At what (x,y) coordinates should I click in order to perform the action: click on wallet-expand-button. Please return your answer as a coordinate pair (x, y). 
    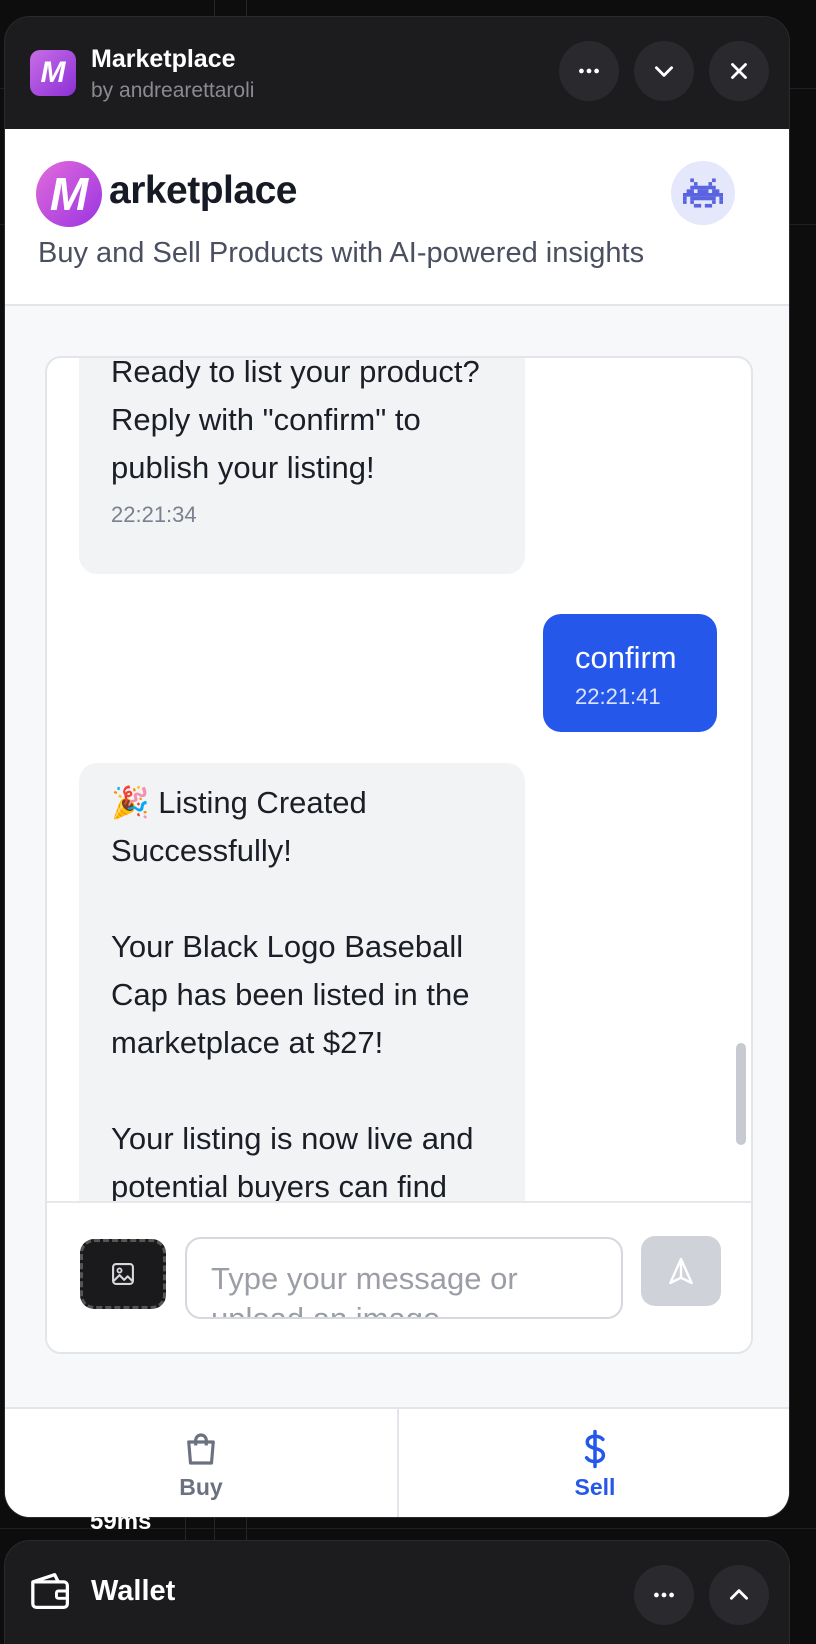
    Looking at the image, I should click on (739, 1595).